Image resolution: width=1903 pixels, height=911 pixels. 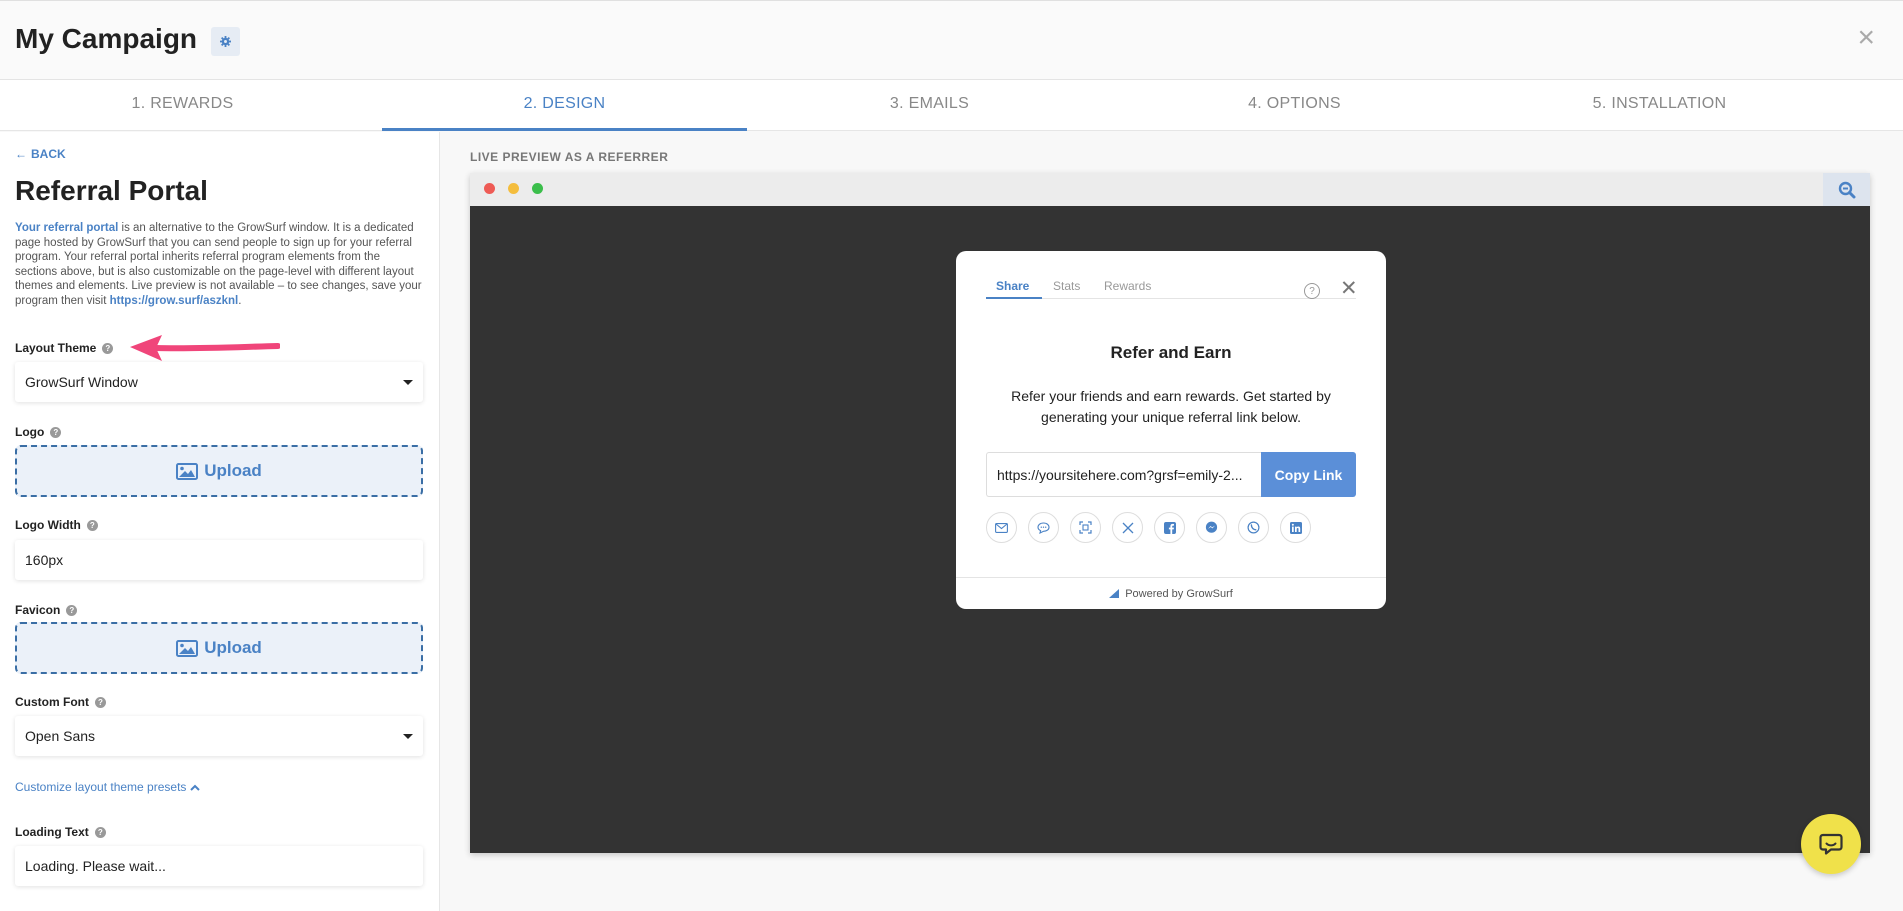 I want to click on chat-bubble-icon, so click(x=1831, y=844).